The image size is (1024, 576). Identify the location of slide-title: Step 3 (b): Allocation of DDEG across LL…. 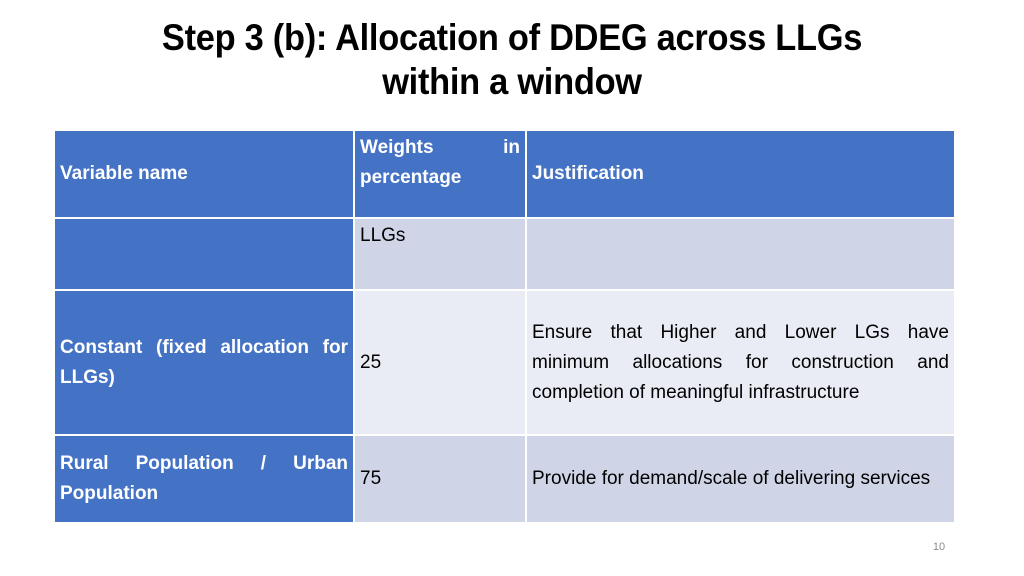
(512, 60).